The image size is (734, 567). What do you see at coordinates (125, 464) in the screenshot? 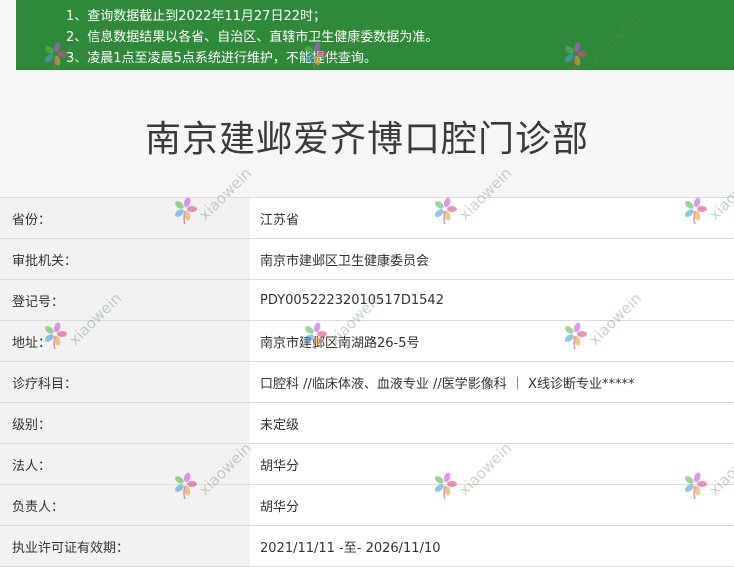
I see `row-label: 法人：` at bounding box center [125, 464].